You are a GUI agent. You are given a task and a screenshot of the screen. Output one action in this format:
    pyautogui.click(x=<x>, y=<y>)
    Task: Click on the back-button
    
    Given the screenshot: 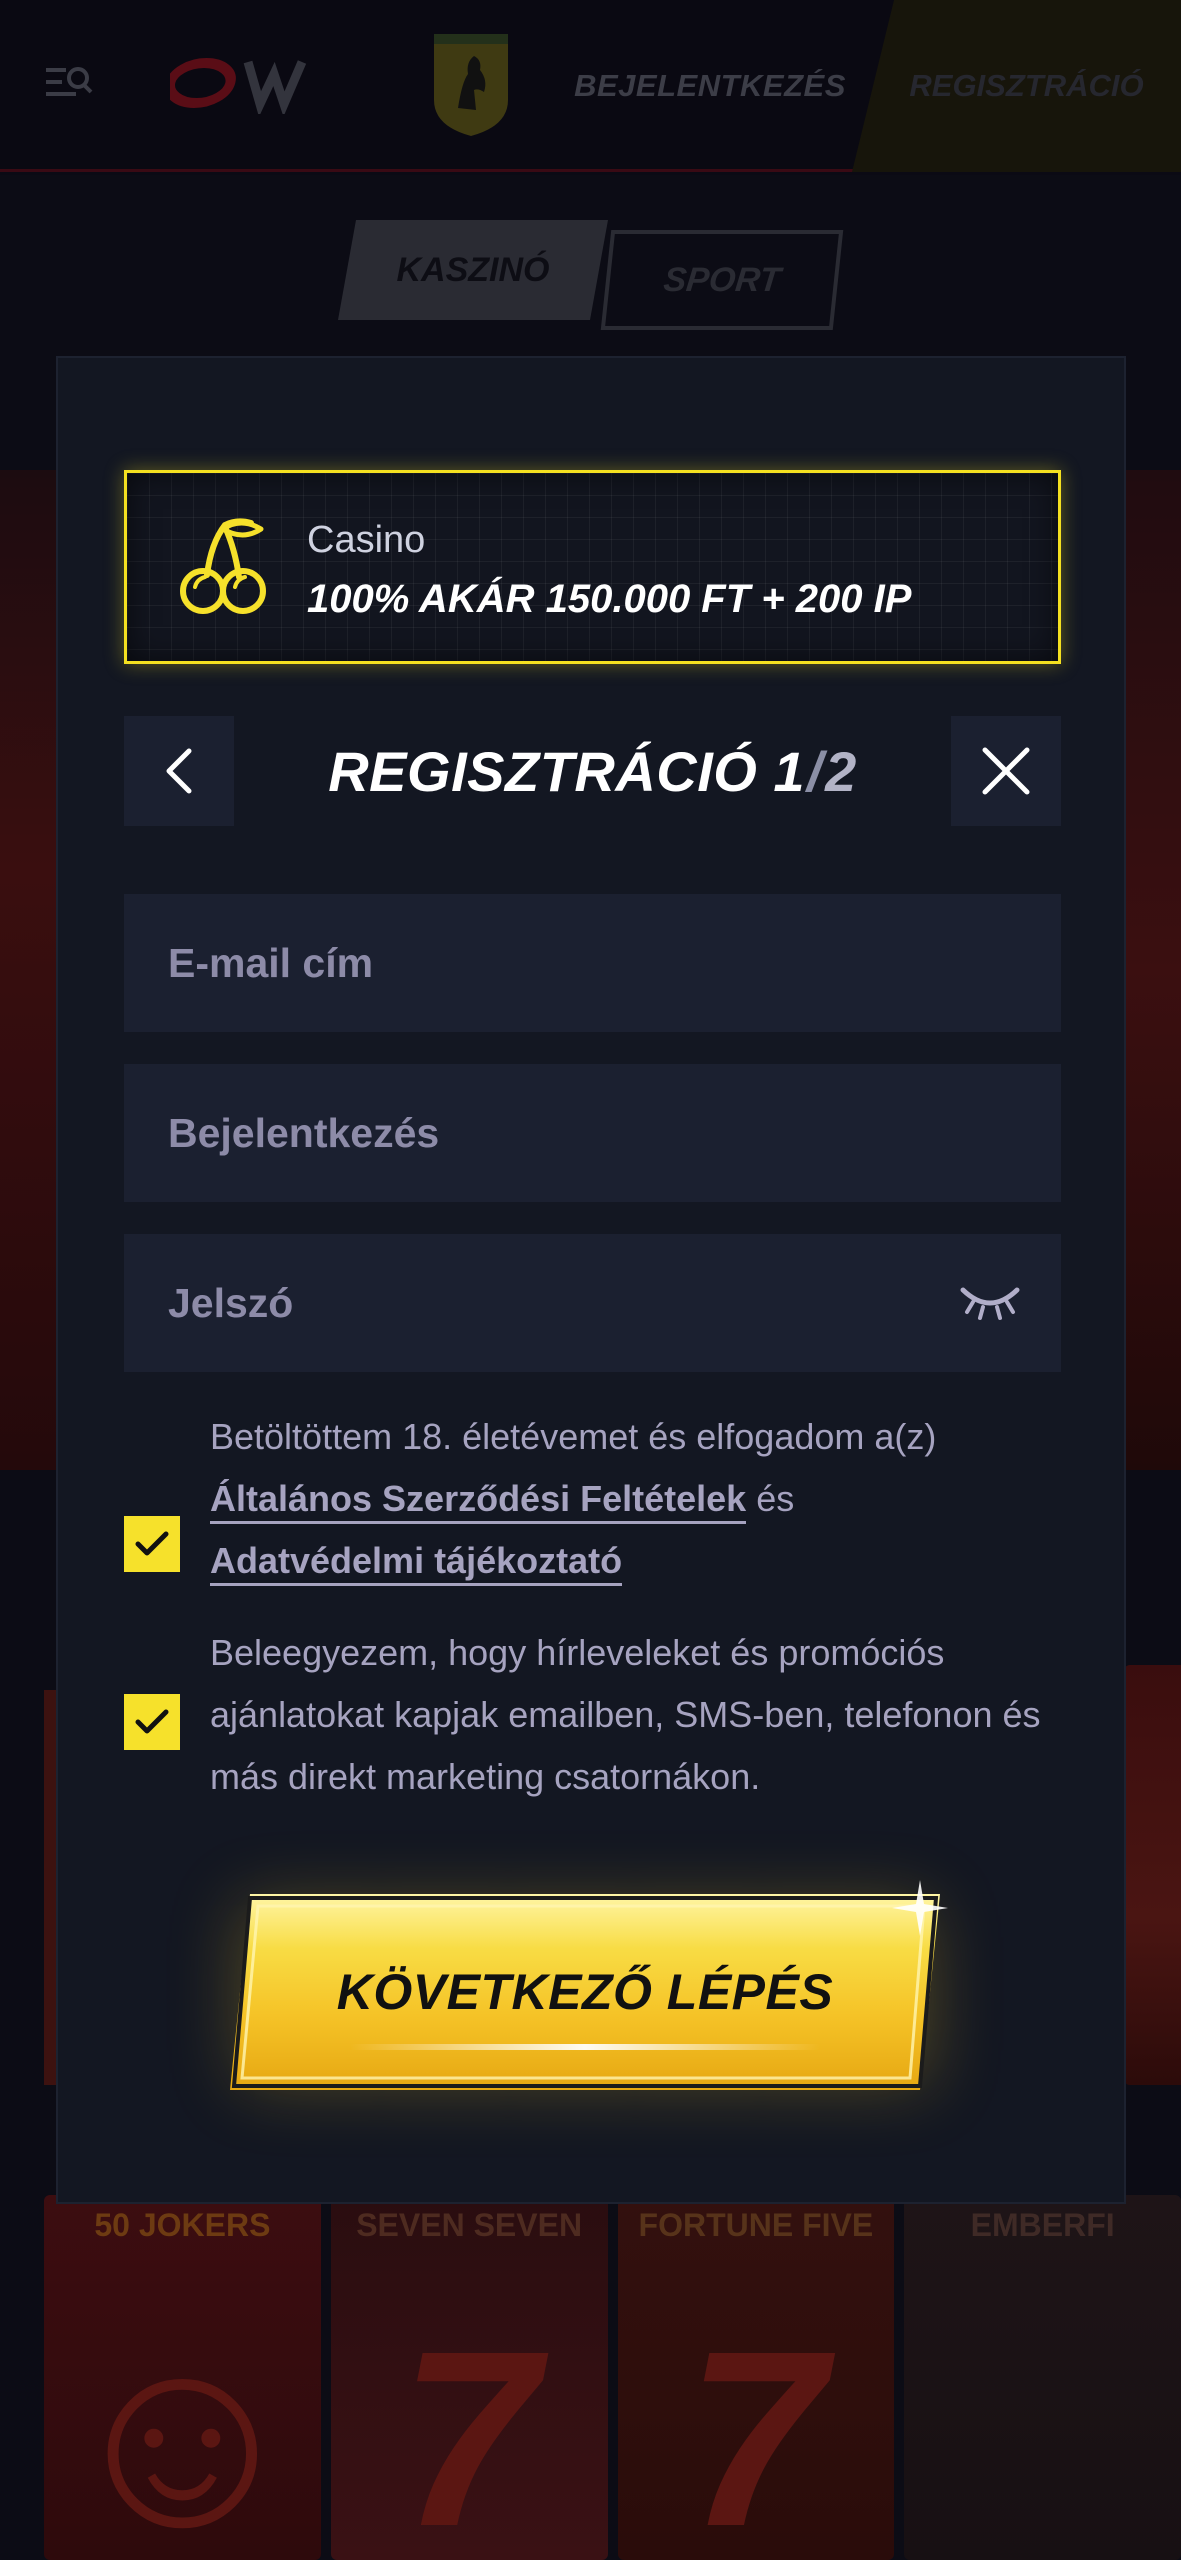 What is the action you would take?
    pyautogui.click(x=179, y=771)
    